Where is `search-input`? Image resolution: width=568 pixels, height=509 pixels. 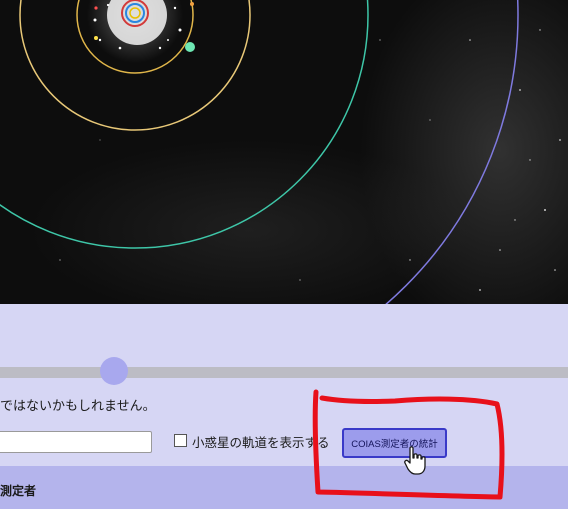
search-input is located at coordinates (76, 442).